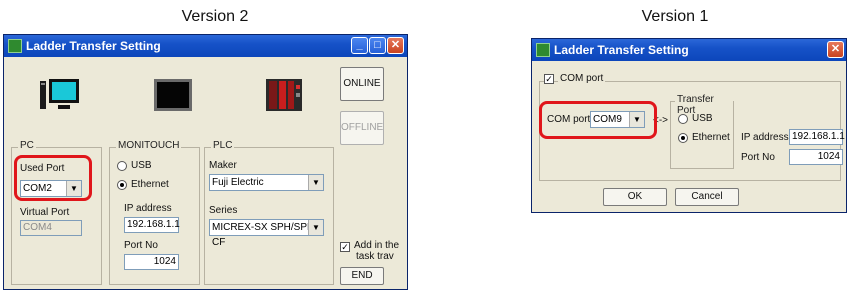  I want to click on used-port-highlight, so click(53, 178).